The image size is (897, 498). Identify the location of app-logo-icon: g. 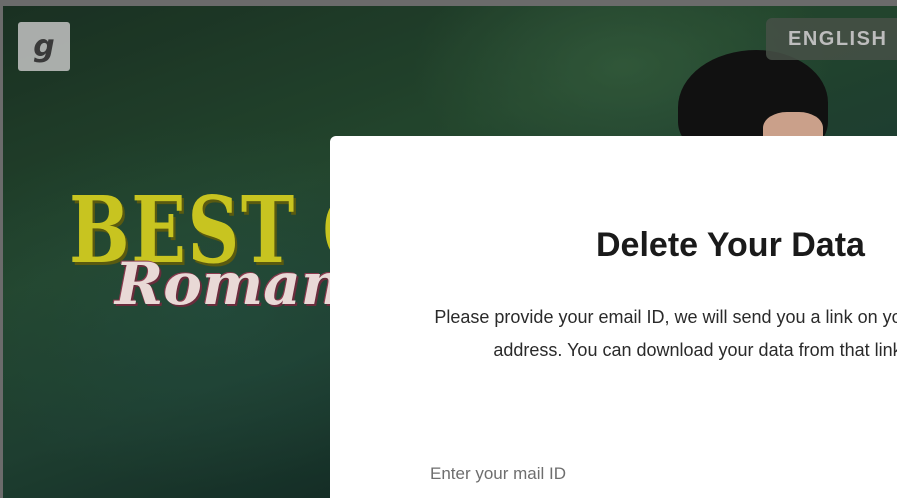
(44, 46).